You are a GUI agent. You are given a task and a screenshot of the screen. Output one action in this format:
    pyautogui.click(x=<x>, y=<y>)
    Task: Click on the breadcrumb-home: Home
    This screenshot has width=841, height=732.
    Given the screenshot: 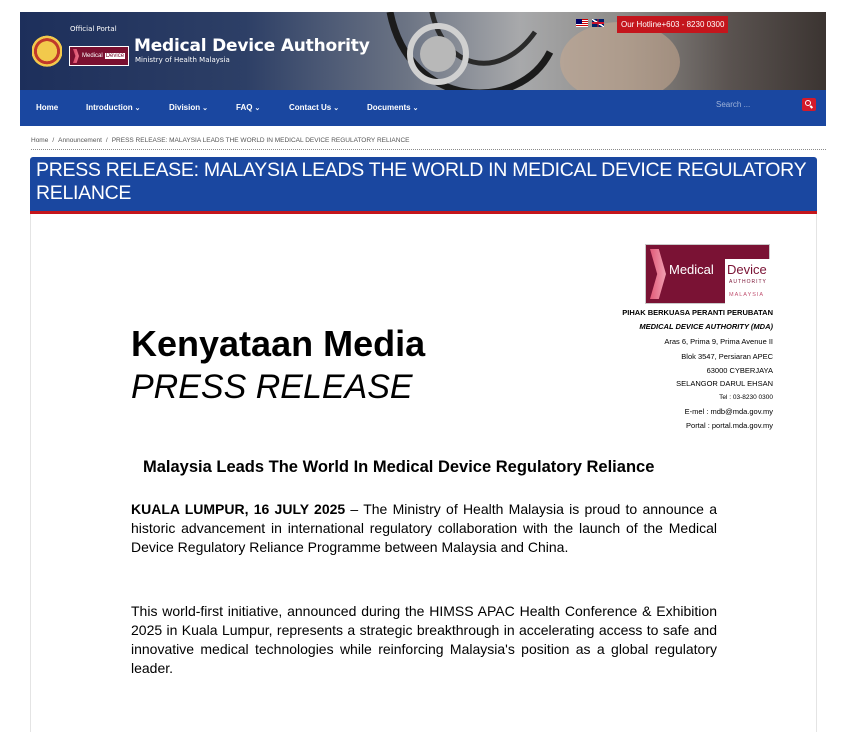 What is the action you would take?
    pyautogui.click(x=39, y=140)
    